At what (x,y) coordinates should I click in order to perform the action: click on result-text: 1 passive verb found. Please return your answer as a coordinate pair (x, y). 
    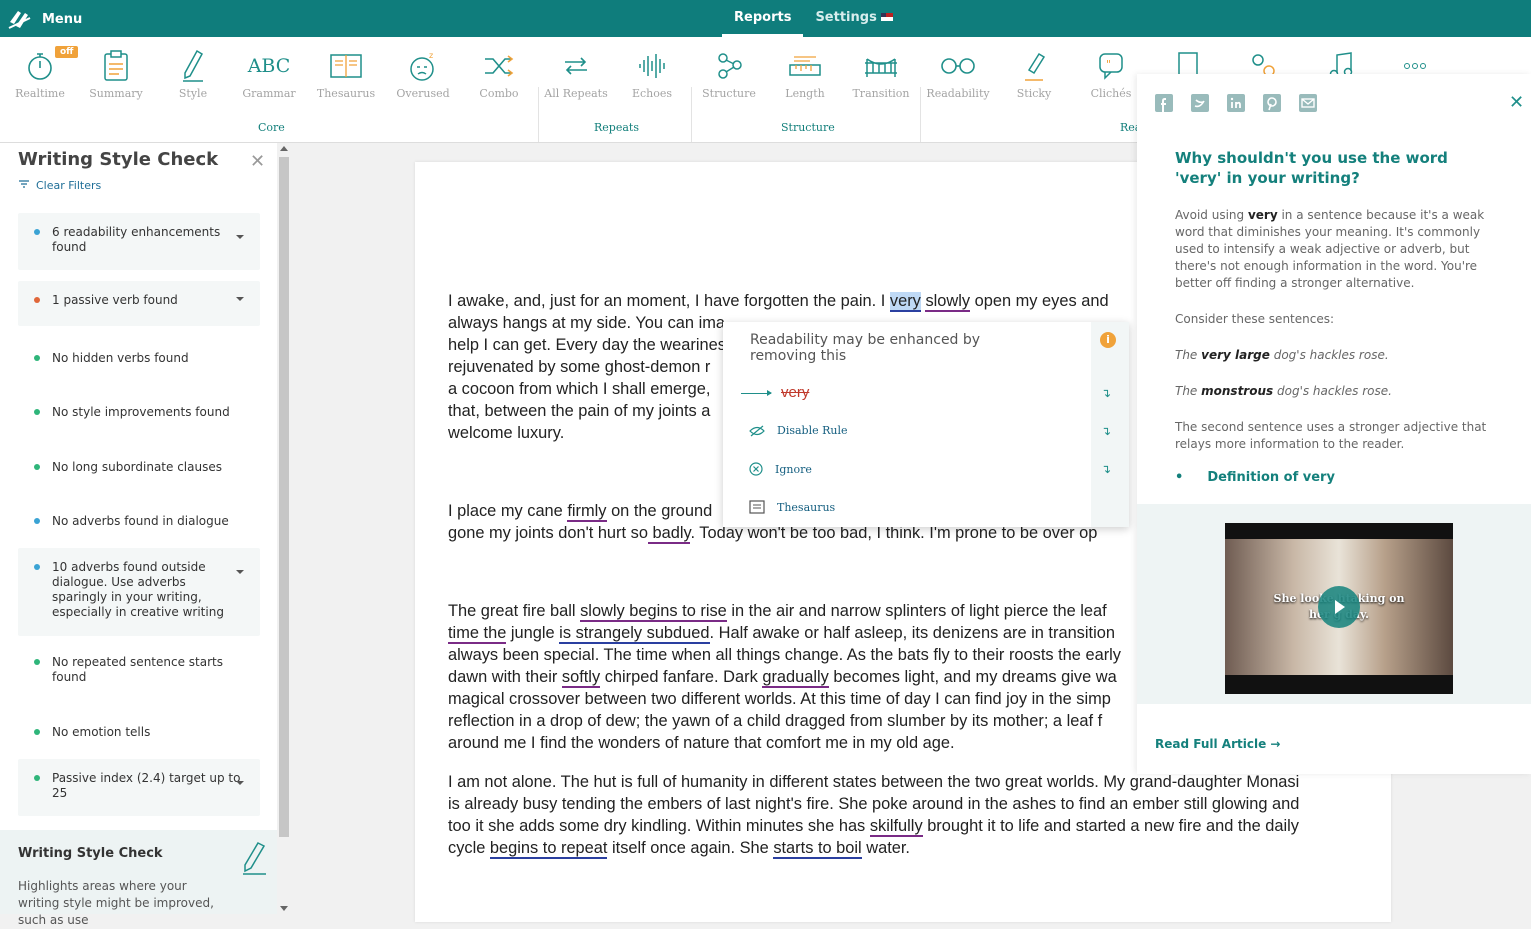
    Looking at the image, I should click on (115, 300).